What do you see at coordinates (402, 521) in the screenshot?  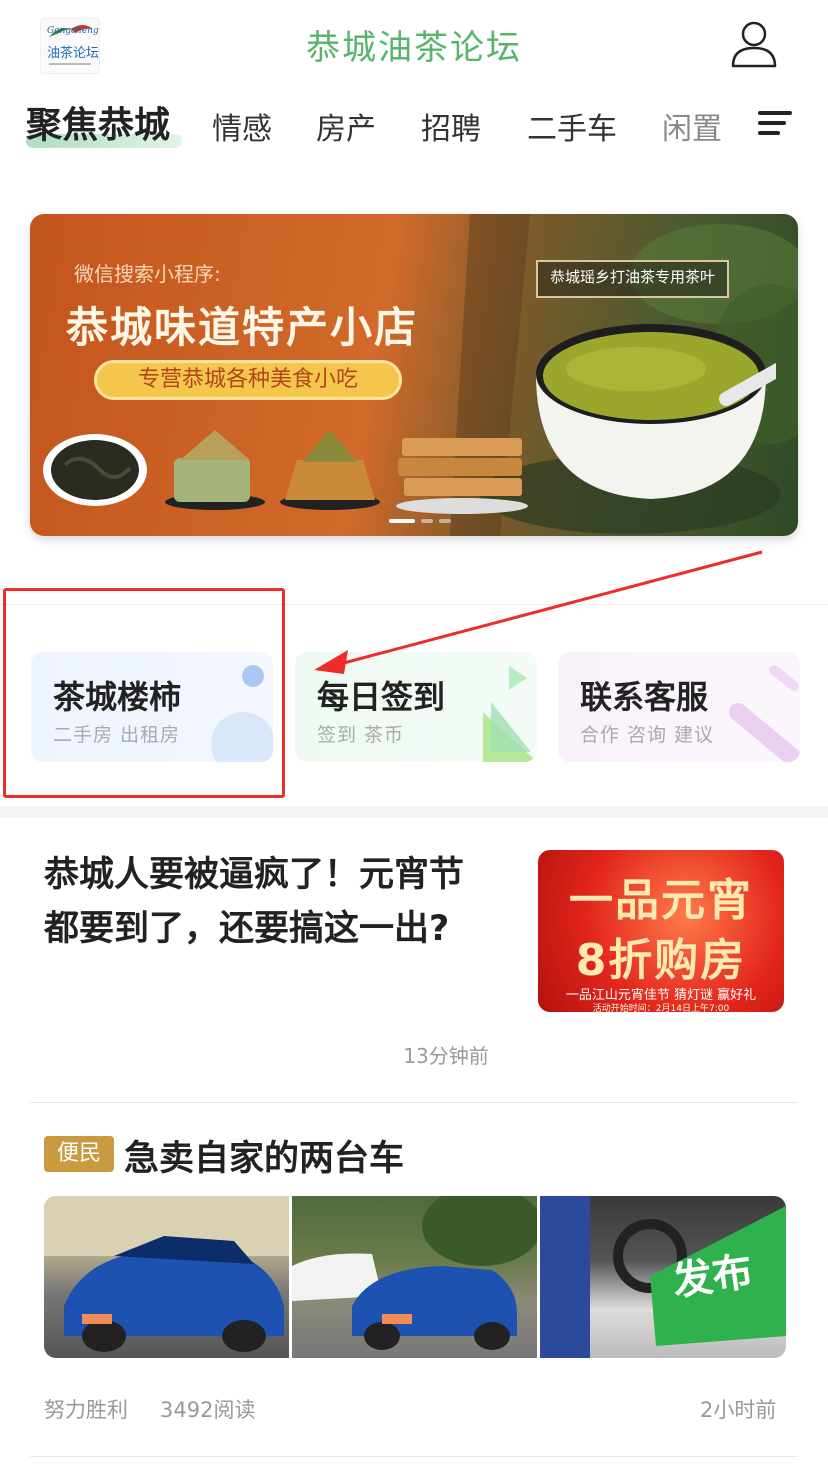 I see `carousel-dot-active` at bounding box center [402, 521].